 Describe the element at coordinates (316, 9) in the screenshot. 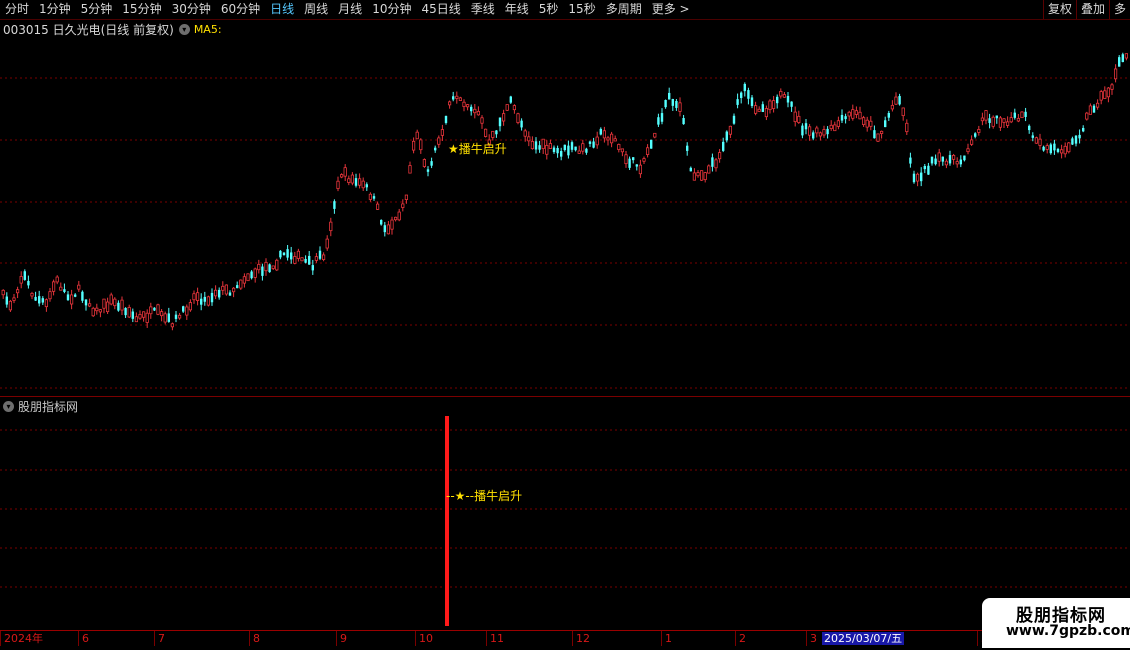

I see `tab-period-7: 周线` at that location.